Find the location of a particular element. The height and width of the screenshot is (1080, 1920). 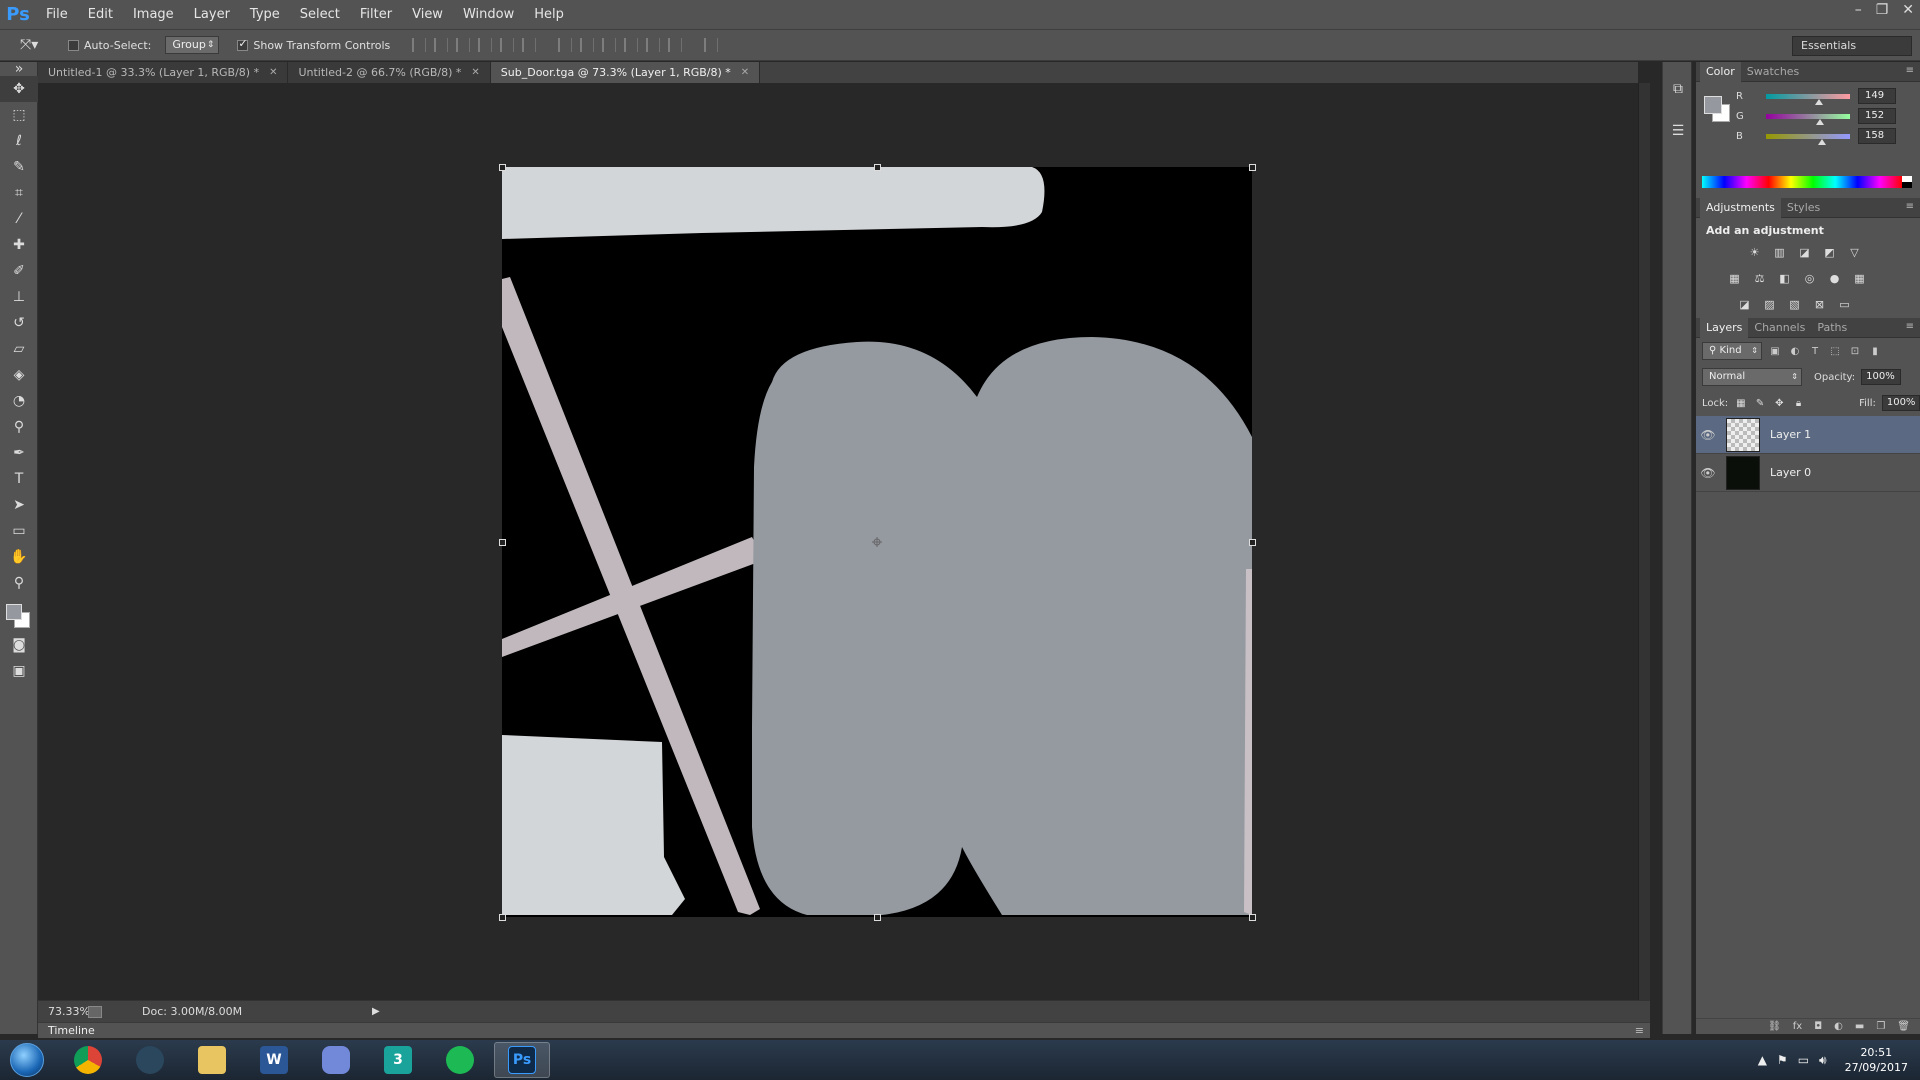

menu-window: Window is located at coordinates (488, 14).